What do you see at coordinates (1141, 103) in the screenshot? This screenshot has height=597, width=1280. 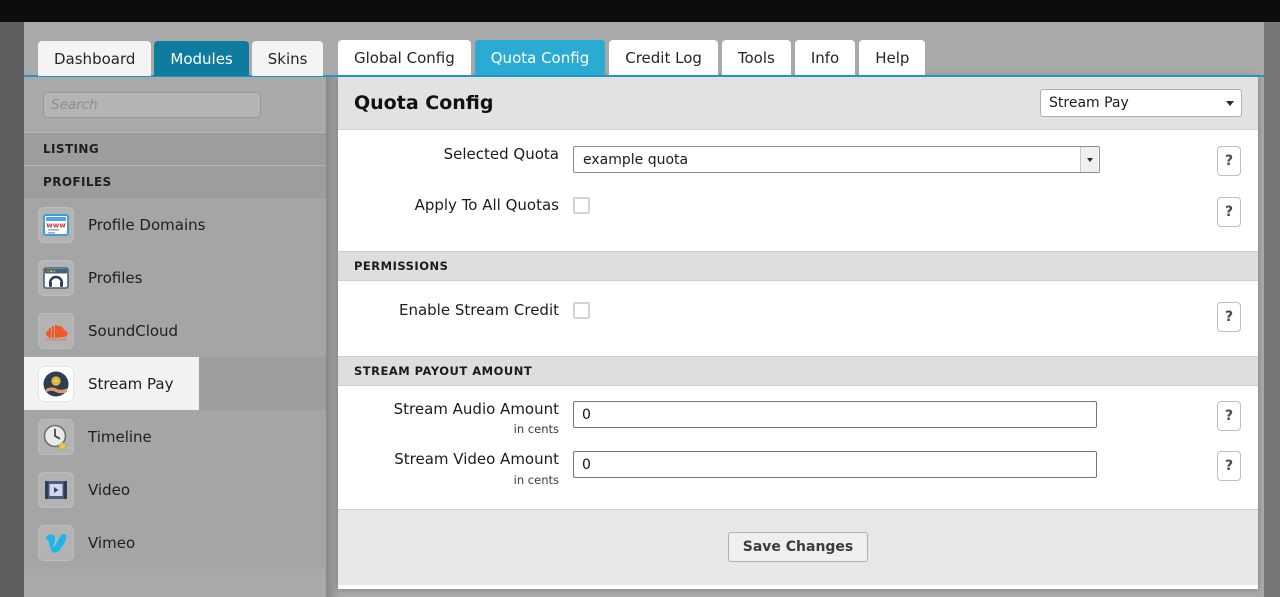 I see `module-select: Stream Pay` at bounding box center [1141, 103].